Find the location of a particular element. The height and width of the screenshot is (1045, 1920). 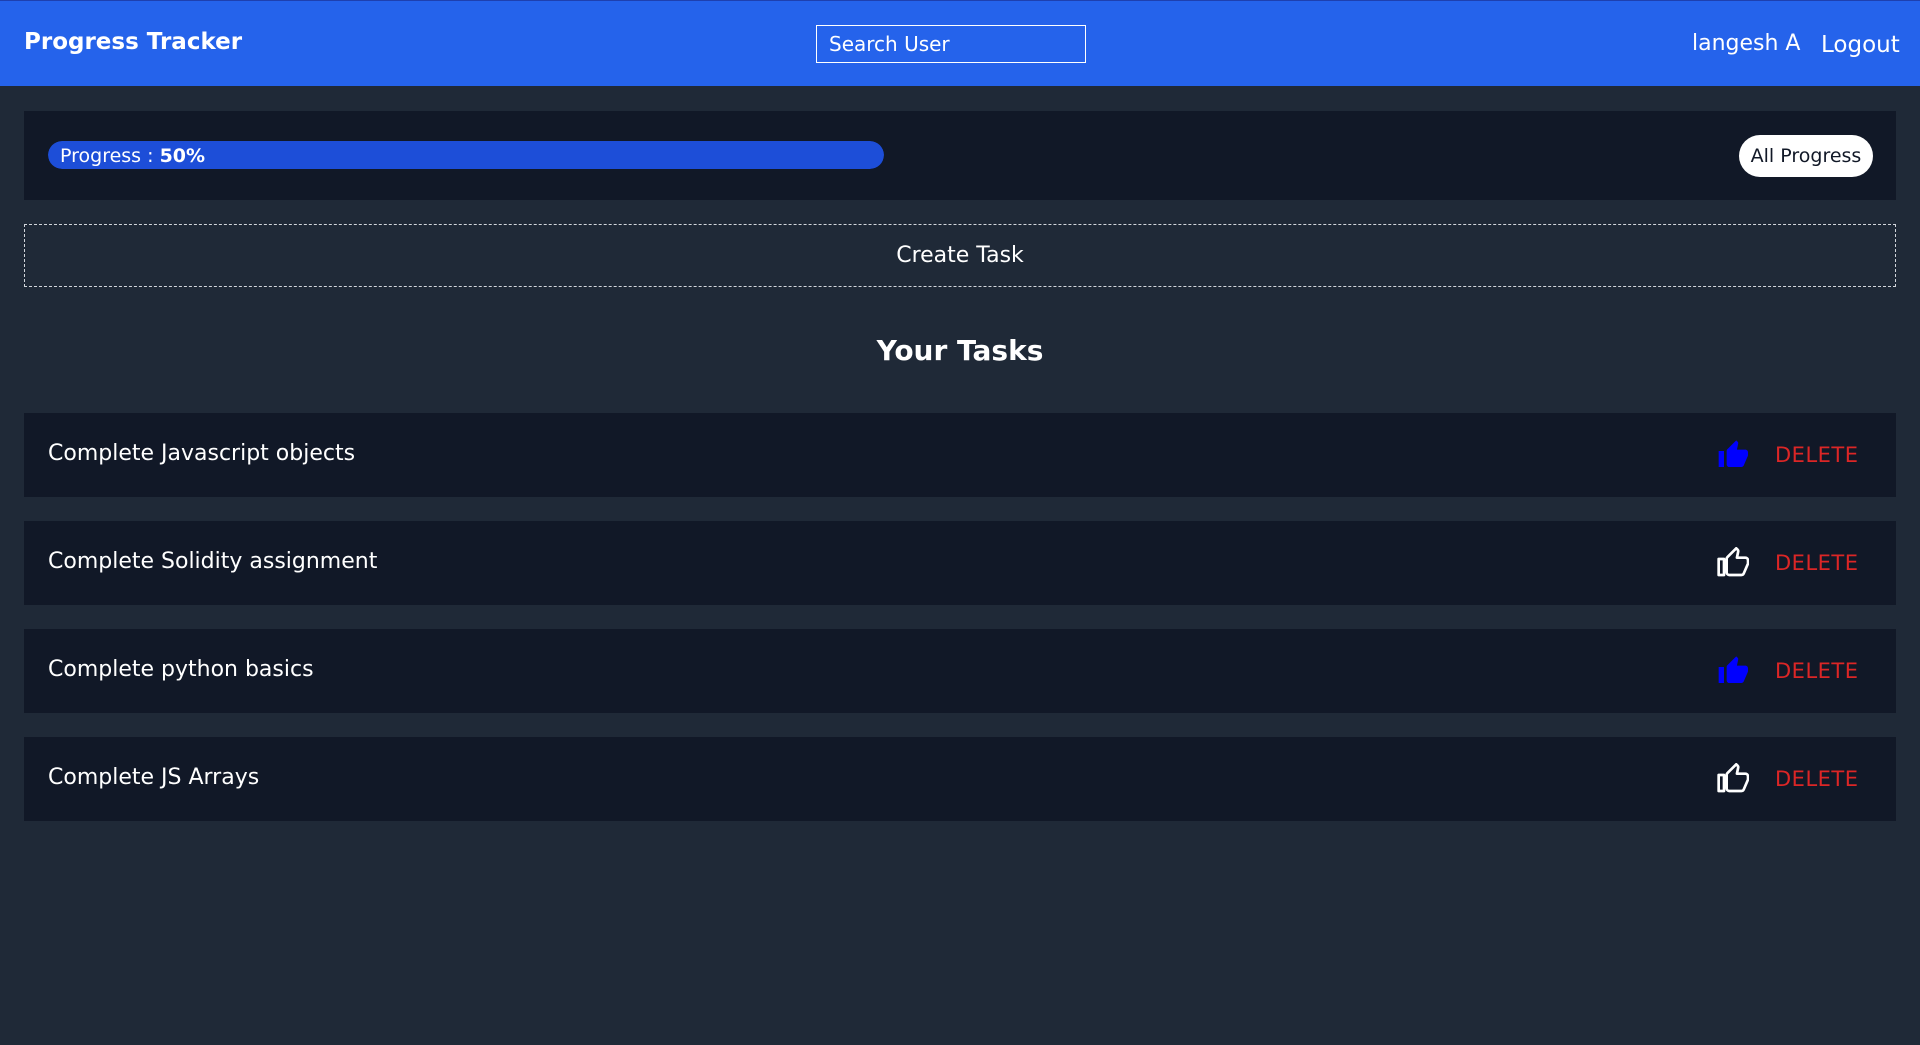

navbar: Progress Tracker langesh A Logout is located at coordinates (960, 43).